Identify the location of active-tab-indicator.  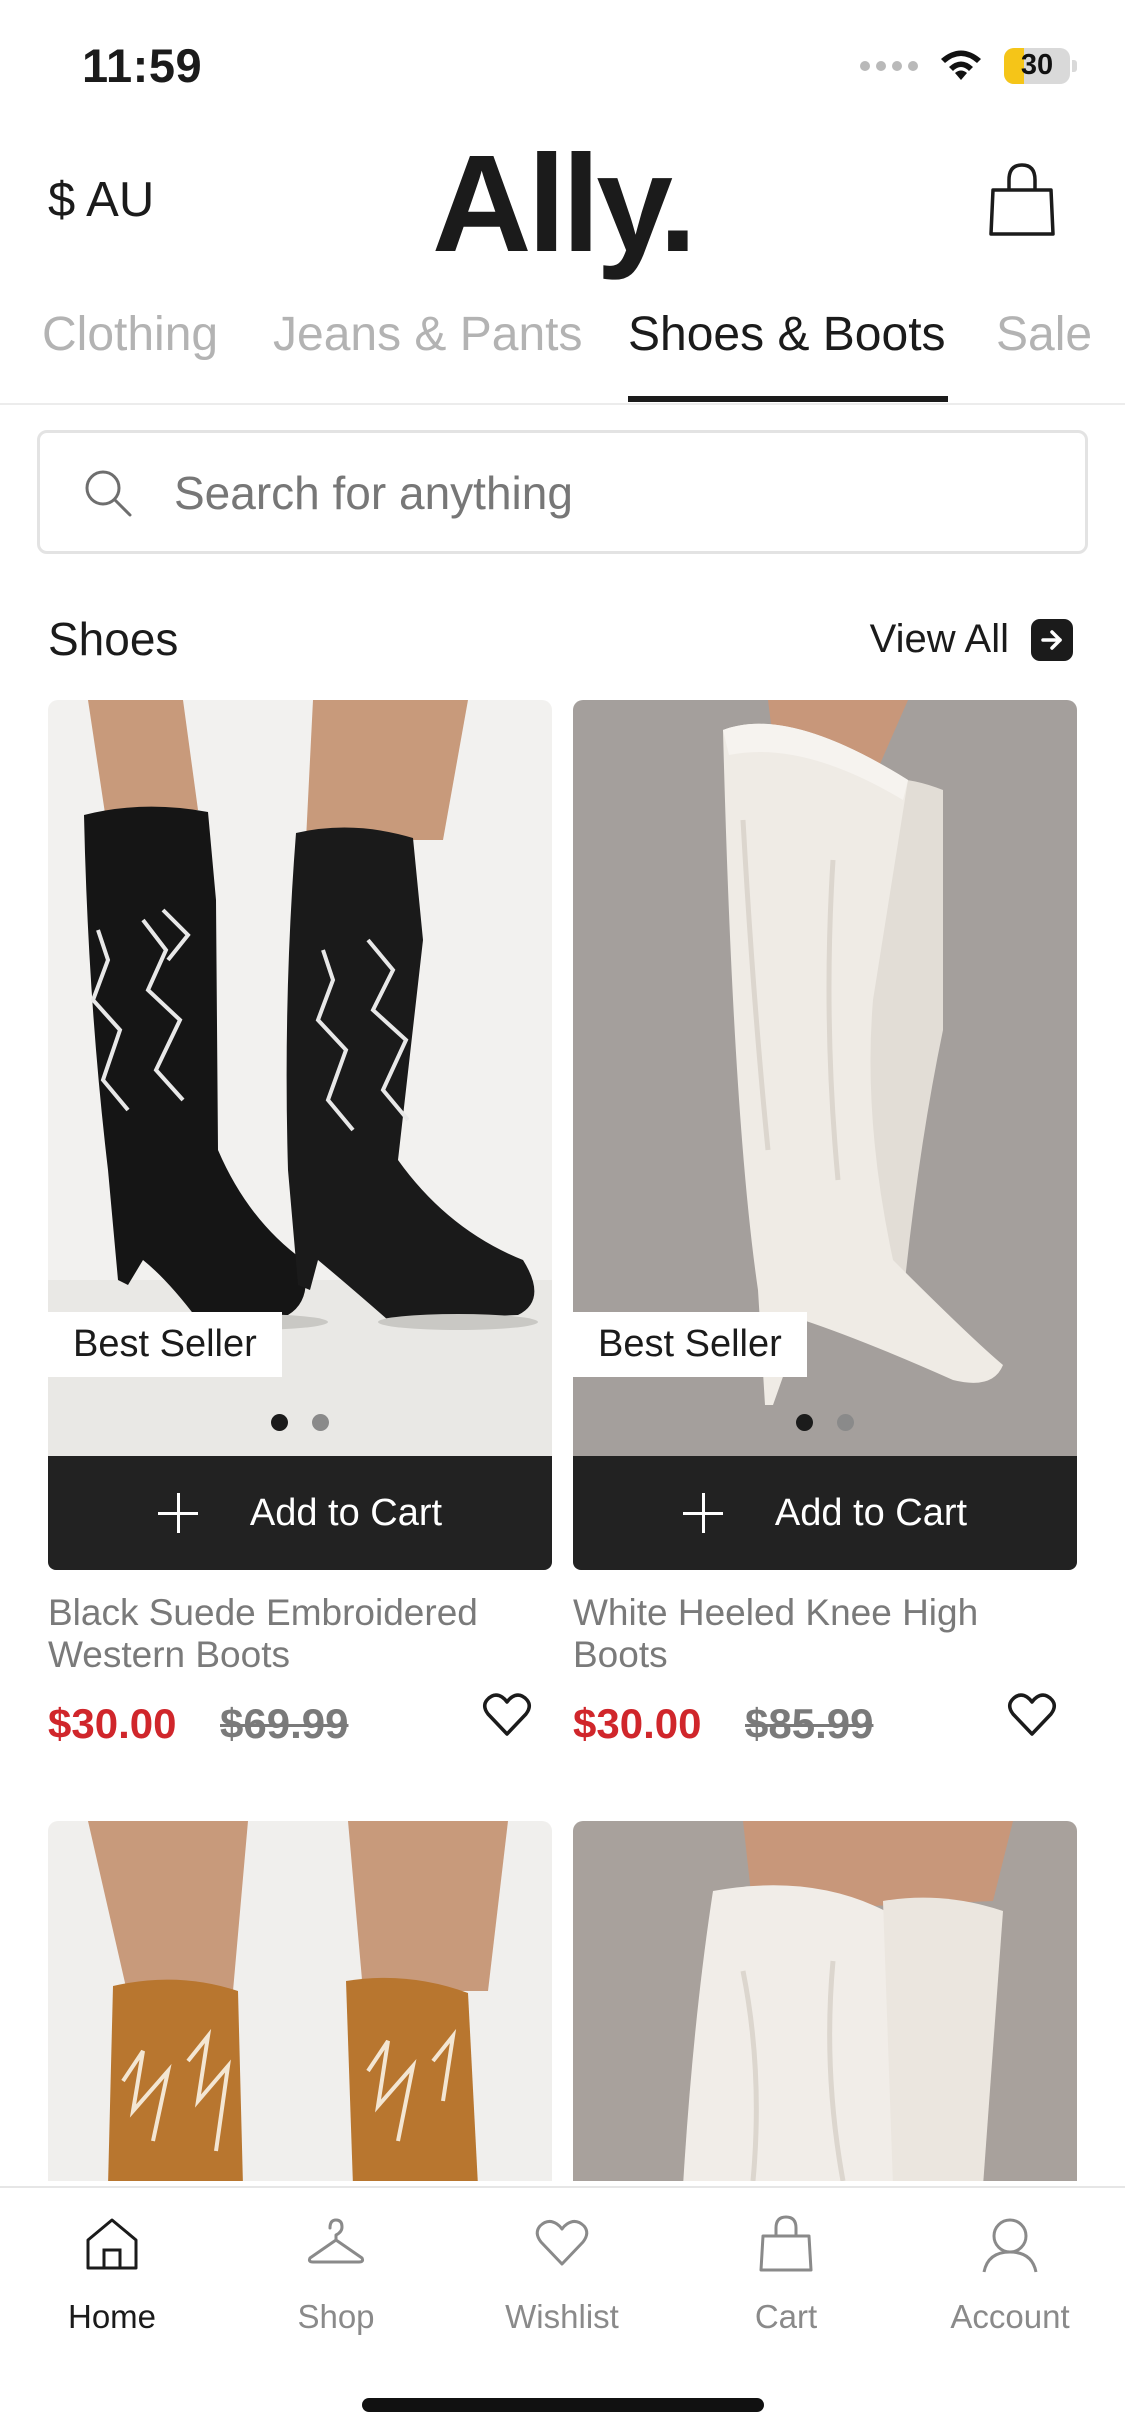
(788, 399).